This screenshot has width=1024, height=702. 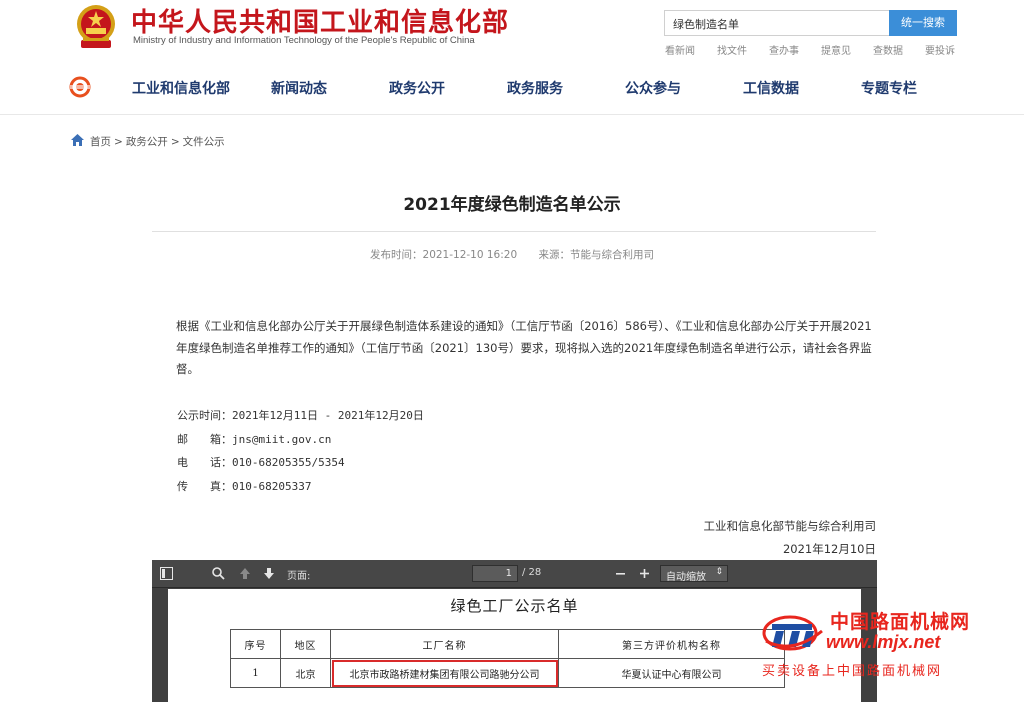 What do you see at coordinates (77, 140) in the screenshot?
I see `home-icon` at bounding box center [77, 140].